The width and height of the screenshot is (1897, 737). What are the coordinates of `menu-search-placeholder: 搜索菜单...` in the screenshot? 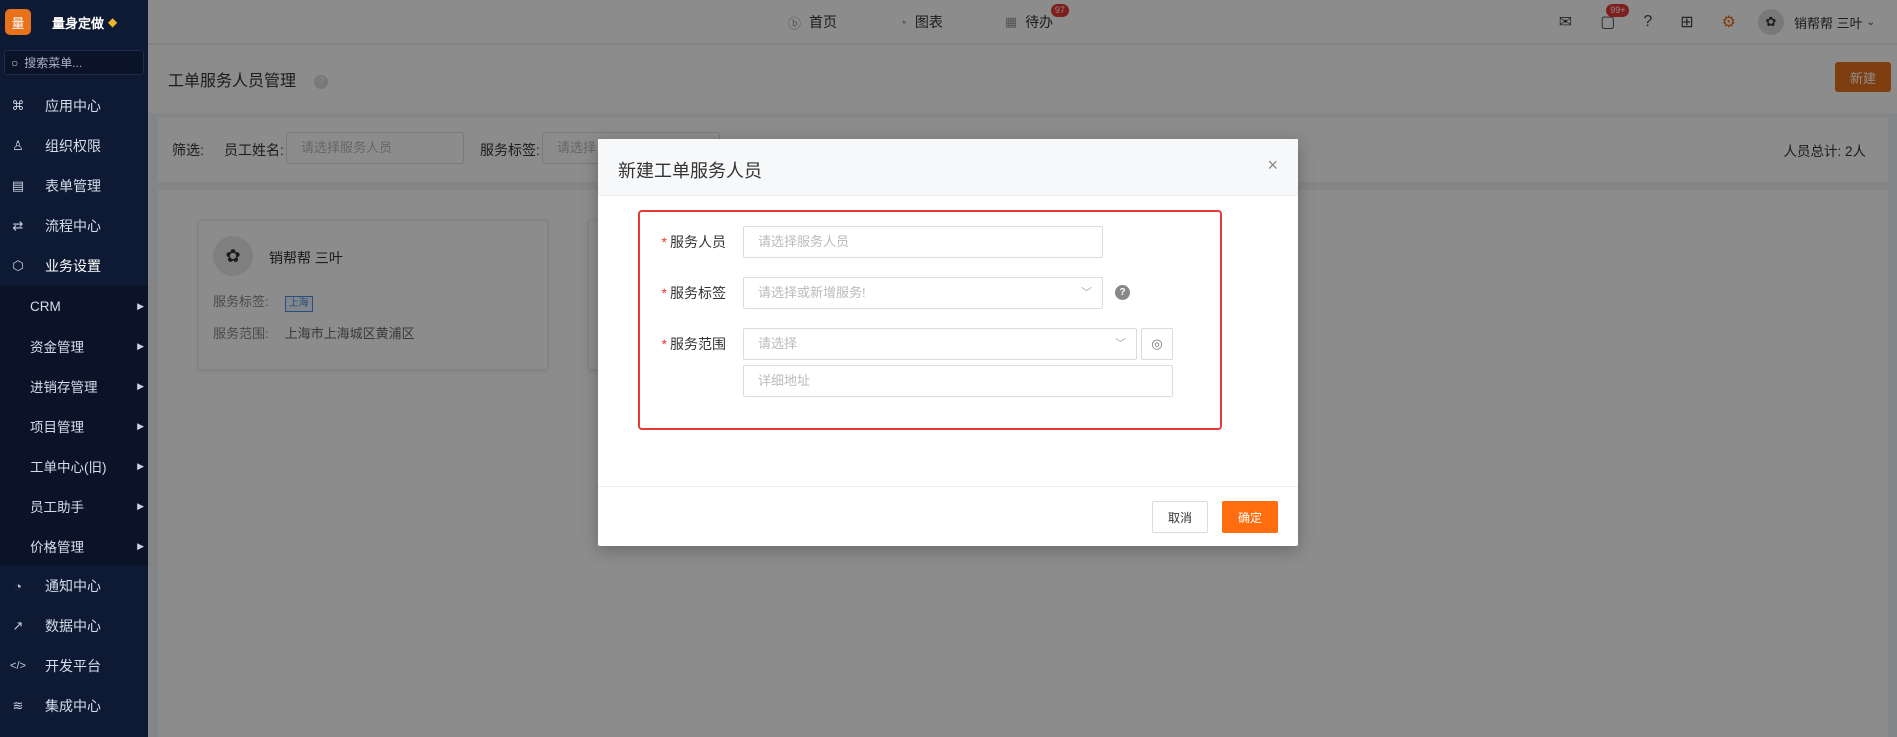 It's located at (53, 63).